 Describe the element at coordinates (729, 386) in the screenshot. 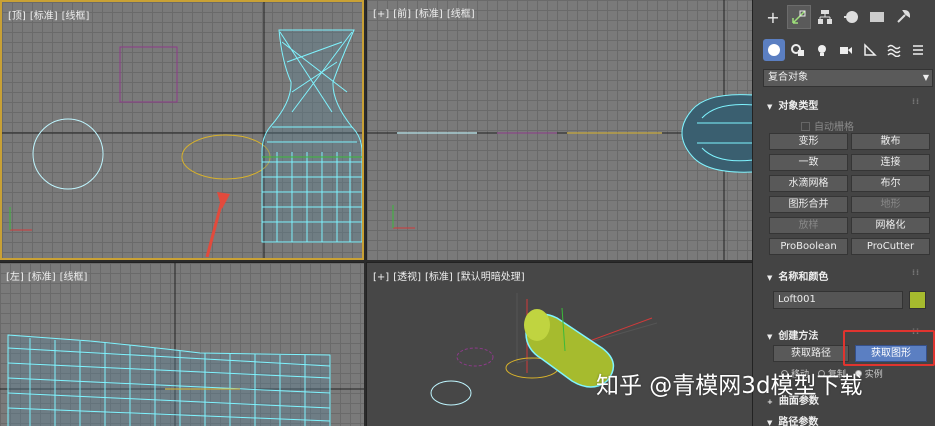

I see `watermark-text: 知乎 @青模网3d模型下载` at that location.